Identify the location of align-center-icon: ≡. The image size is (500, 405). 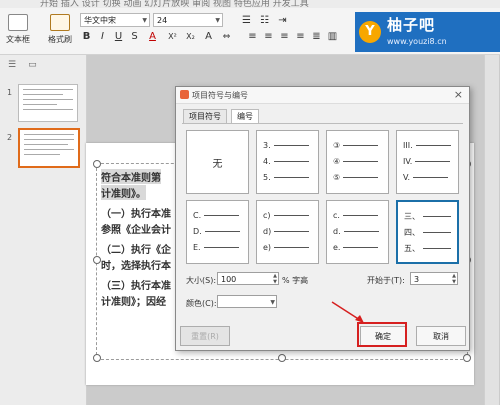
(268, 37).